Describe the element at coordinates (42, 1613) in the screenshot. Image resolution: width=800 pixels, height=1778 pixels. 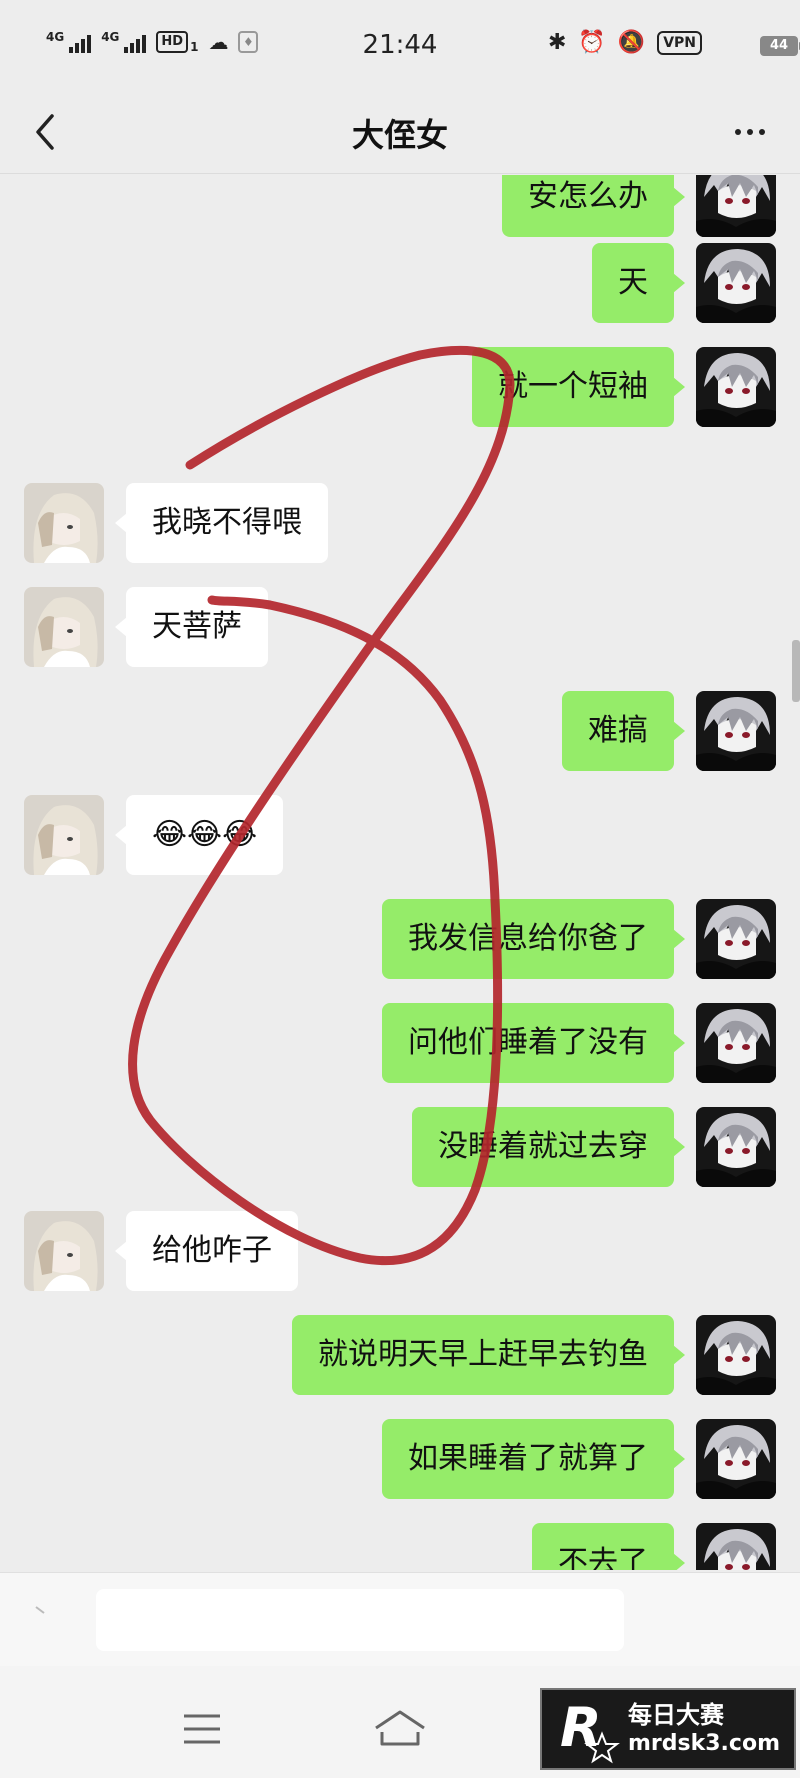
I see `voice-toggle-icon` at that location.